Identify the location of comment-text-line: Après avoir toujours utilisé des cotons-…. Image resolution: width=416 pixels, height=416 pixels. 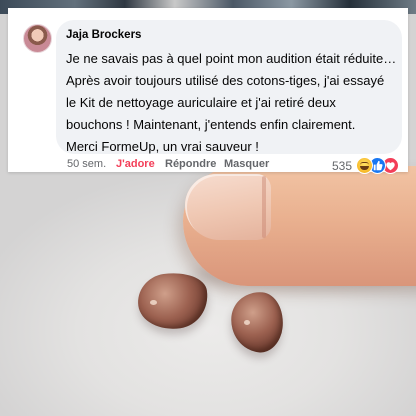
(225, 80).